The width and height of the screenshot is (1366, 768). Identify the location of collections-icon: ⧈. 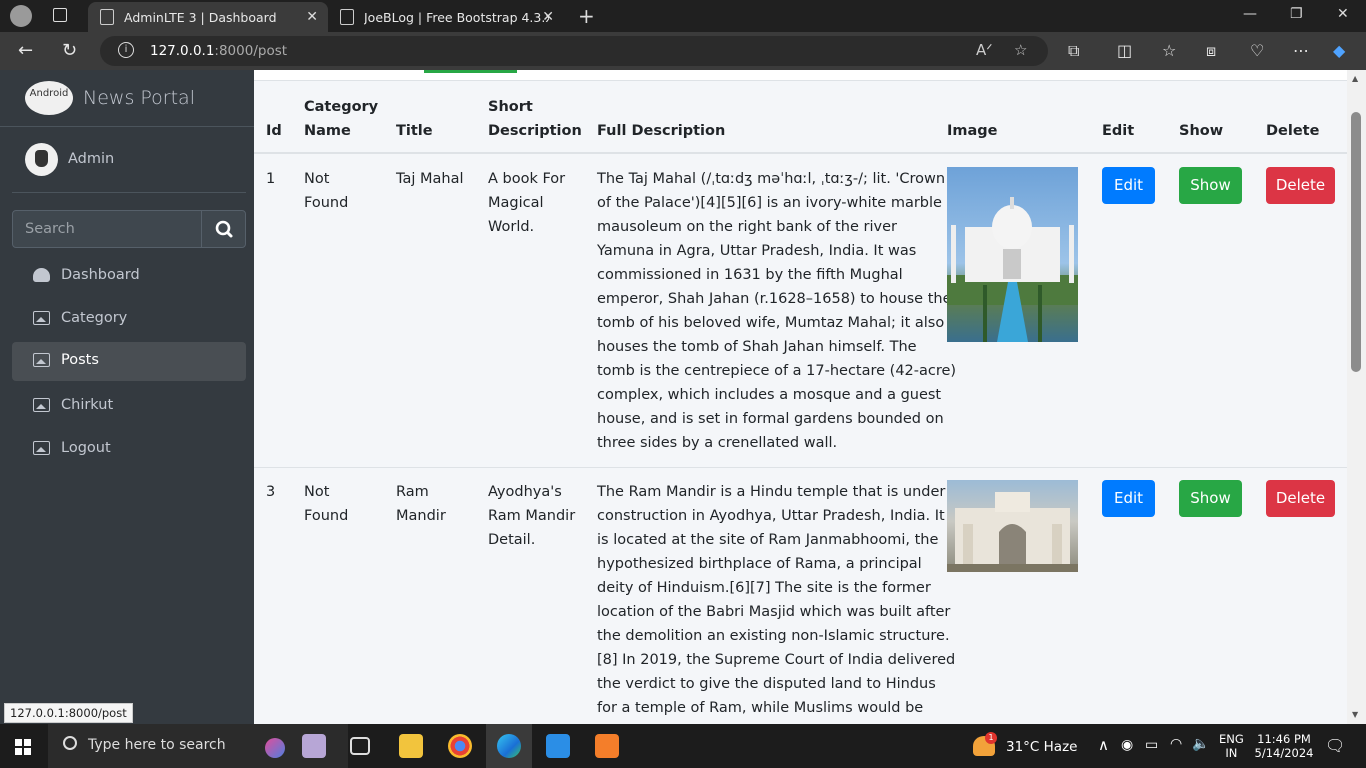
(1211, 51).